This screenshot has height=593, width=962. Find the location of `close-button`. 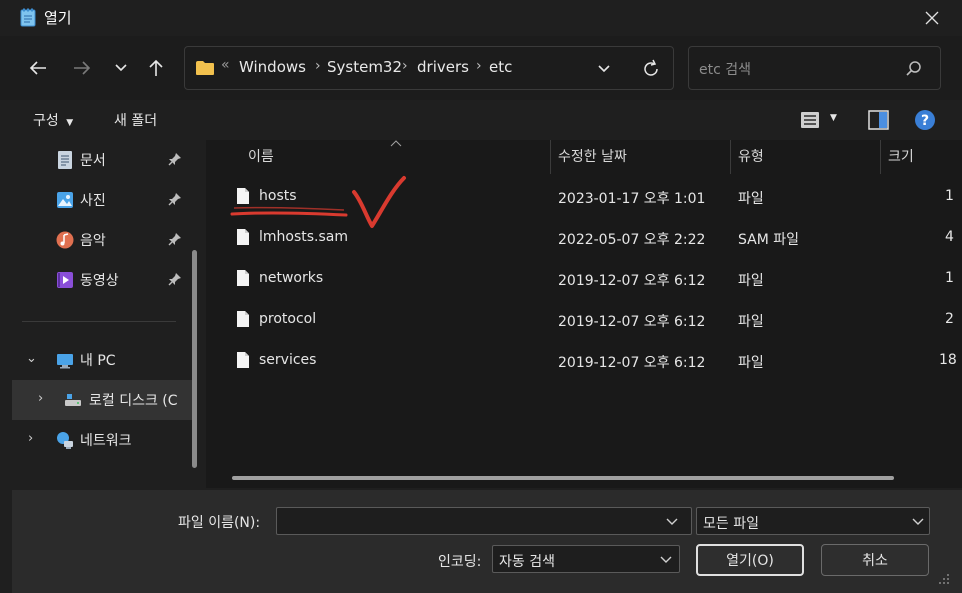

close-button is located at coordinates (932, 18).